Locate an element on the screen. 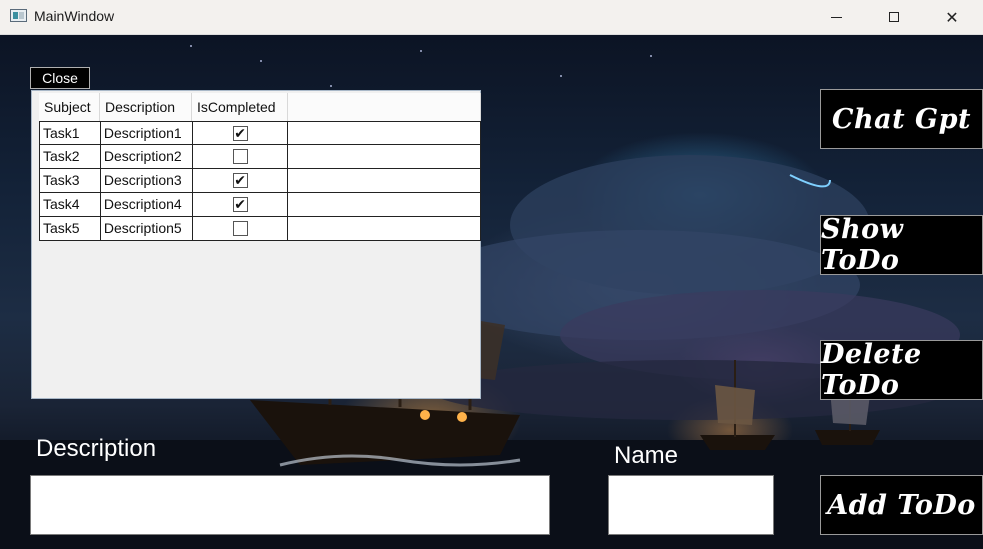 Image resolution: width=983 pixels, height=549 pixels. table-row: Task4 Description4 ✔ is located at coordinates (260, 205).